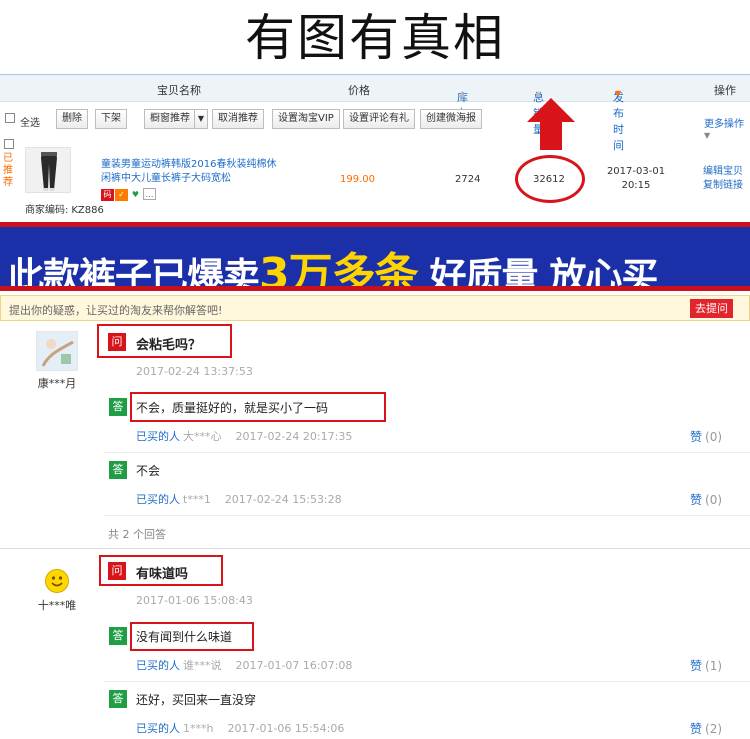 The height and width of the screenshot is (739, 750). Describe the element at coordinates (238, 119) in the screenshot. I see `cancel-recommend-button: 取消推荐` at that location.